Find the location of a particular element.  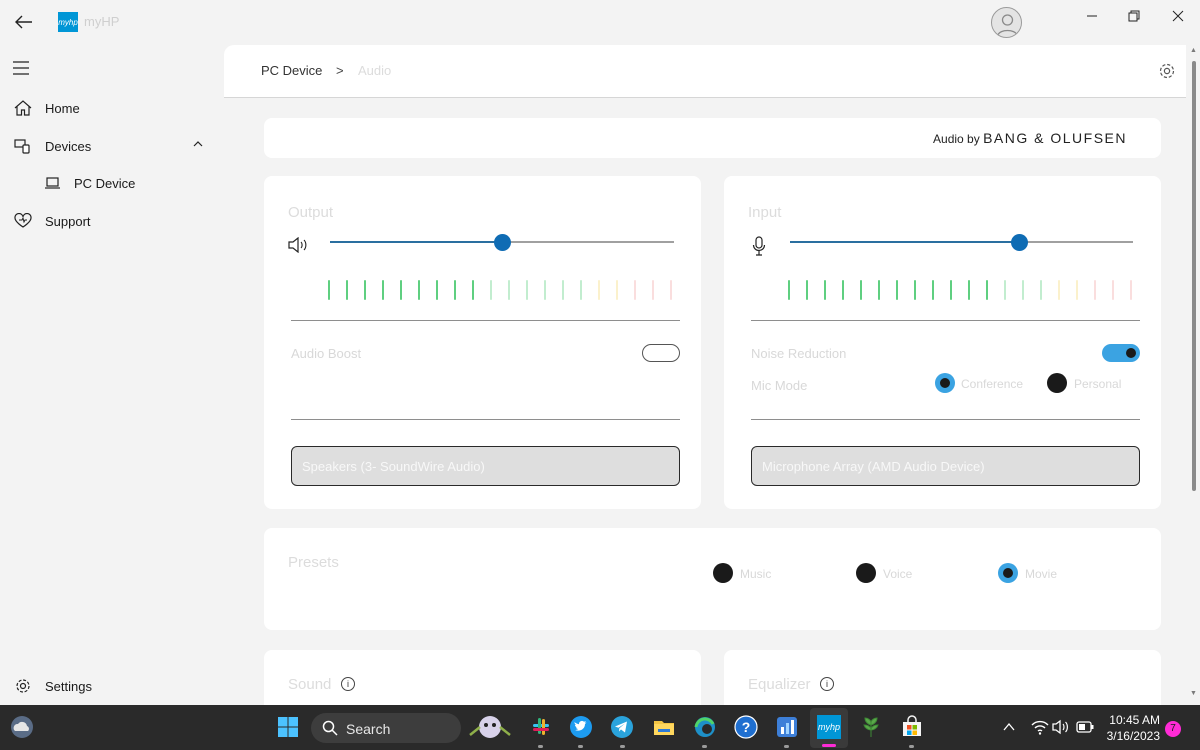

chart-app-icon is located at coordinates (787, 727).